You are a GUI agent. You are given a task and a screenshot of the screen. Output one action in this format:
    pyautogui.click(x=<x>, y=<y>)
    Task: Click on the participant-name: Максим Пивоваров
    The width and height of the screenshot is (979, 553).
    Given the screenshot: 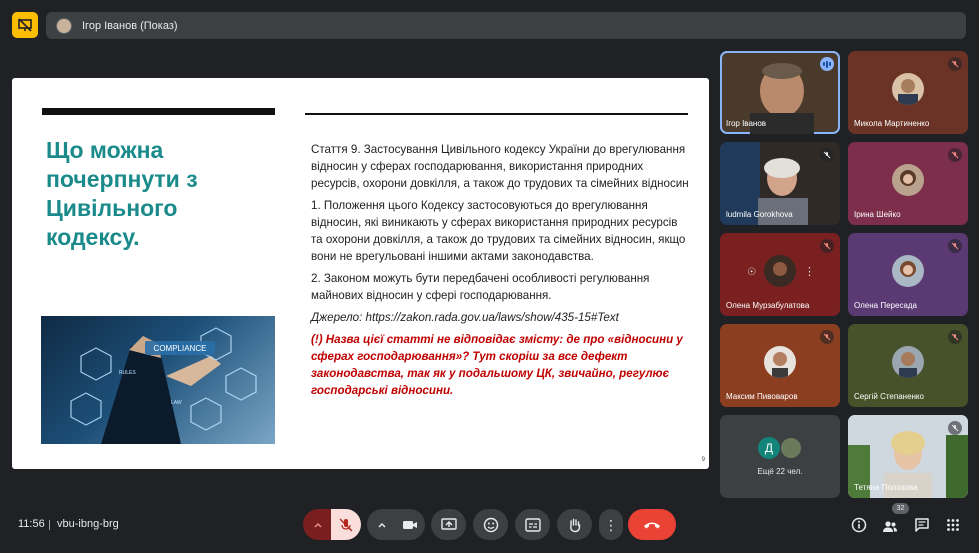 What is the action you would take?
    pyautogui.click(x=762, y=396)
    